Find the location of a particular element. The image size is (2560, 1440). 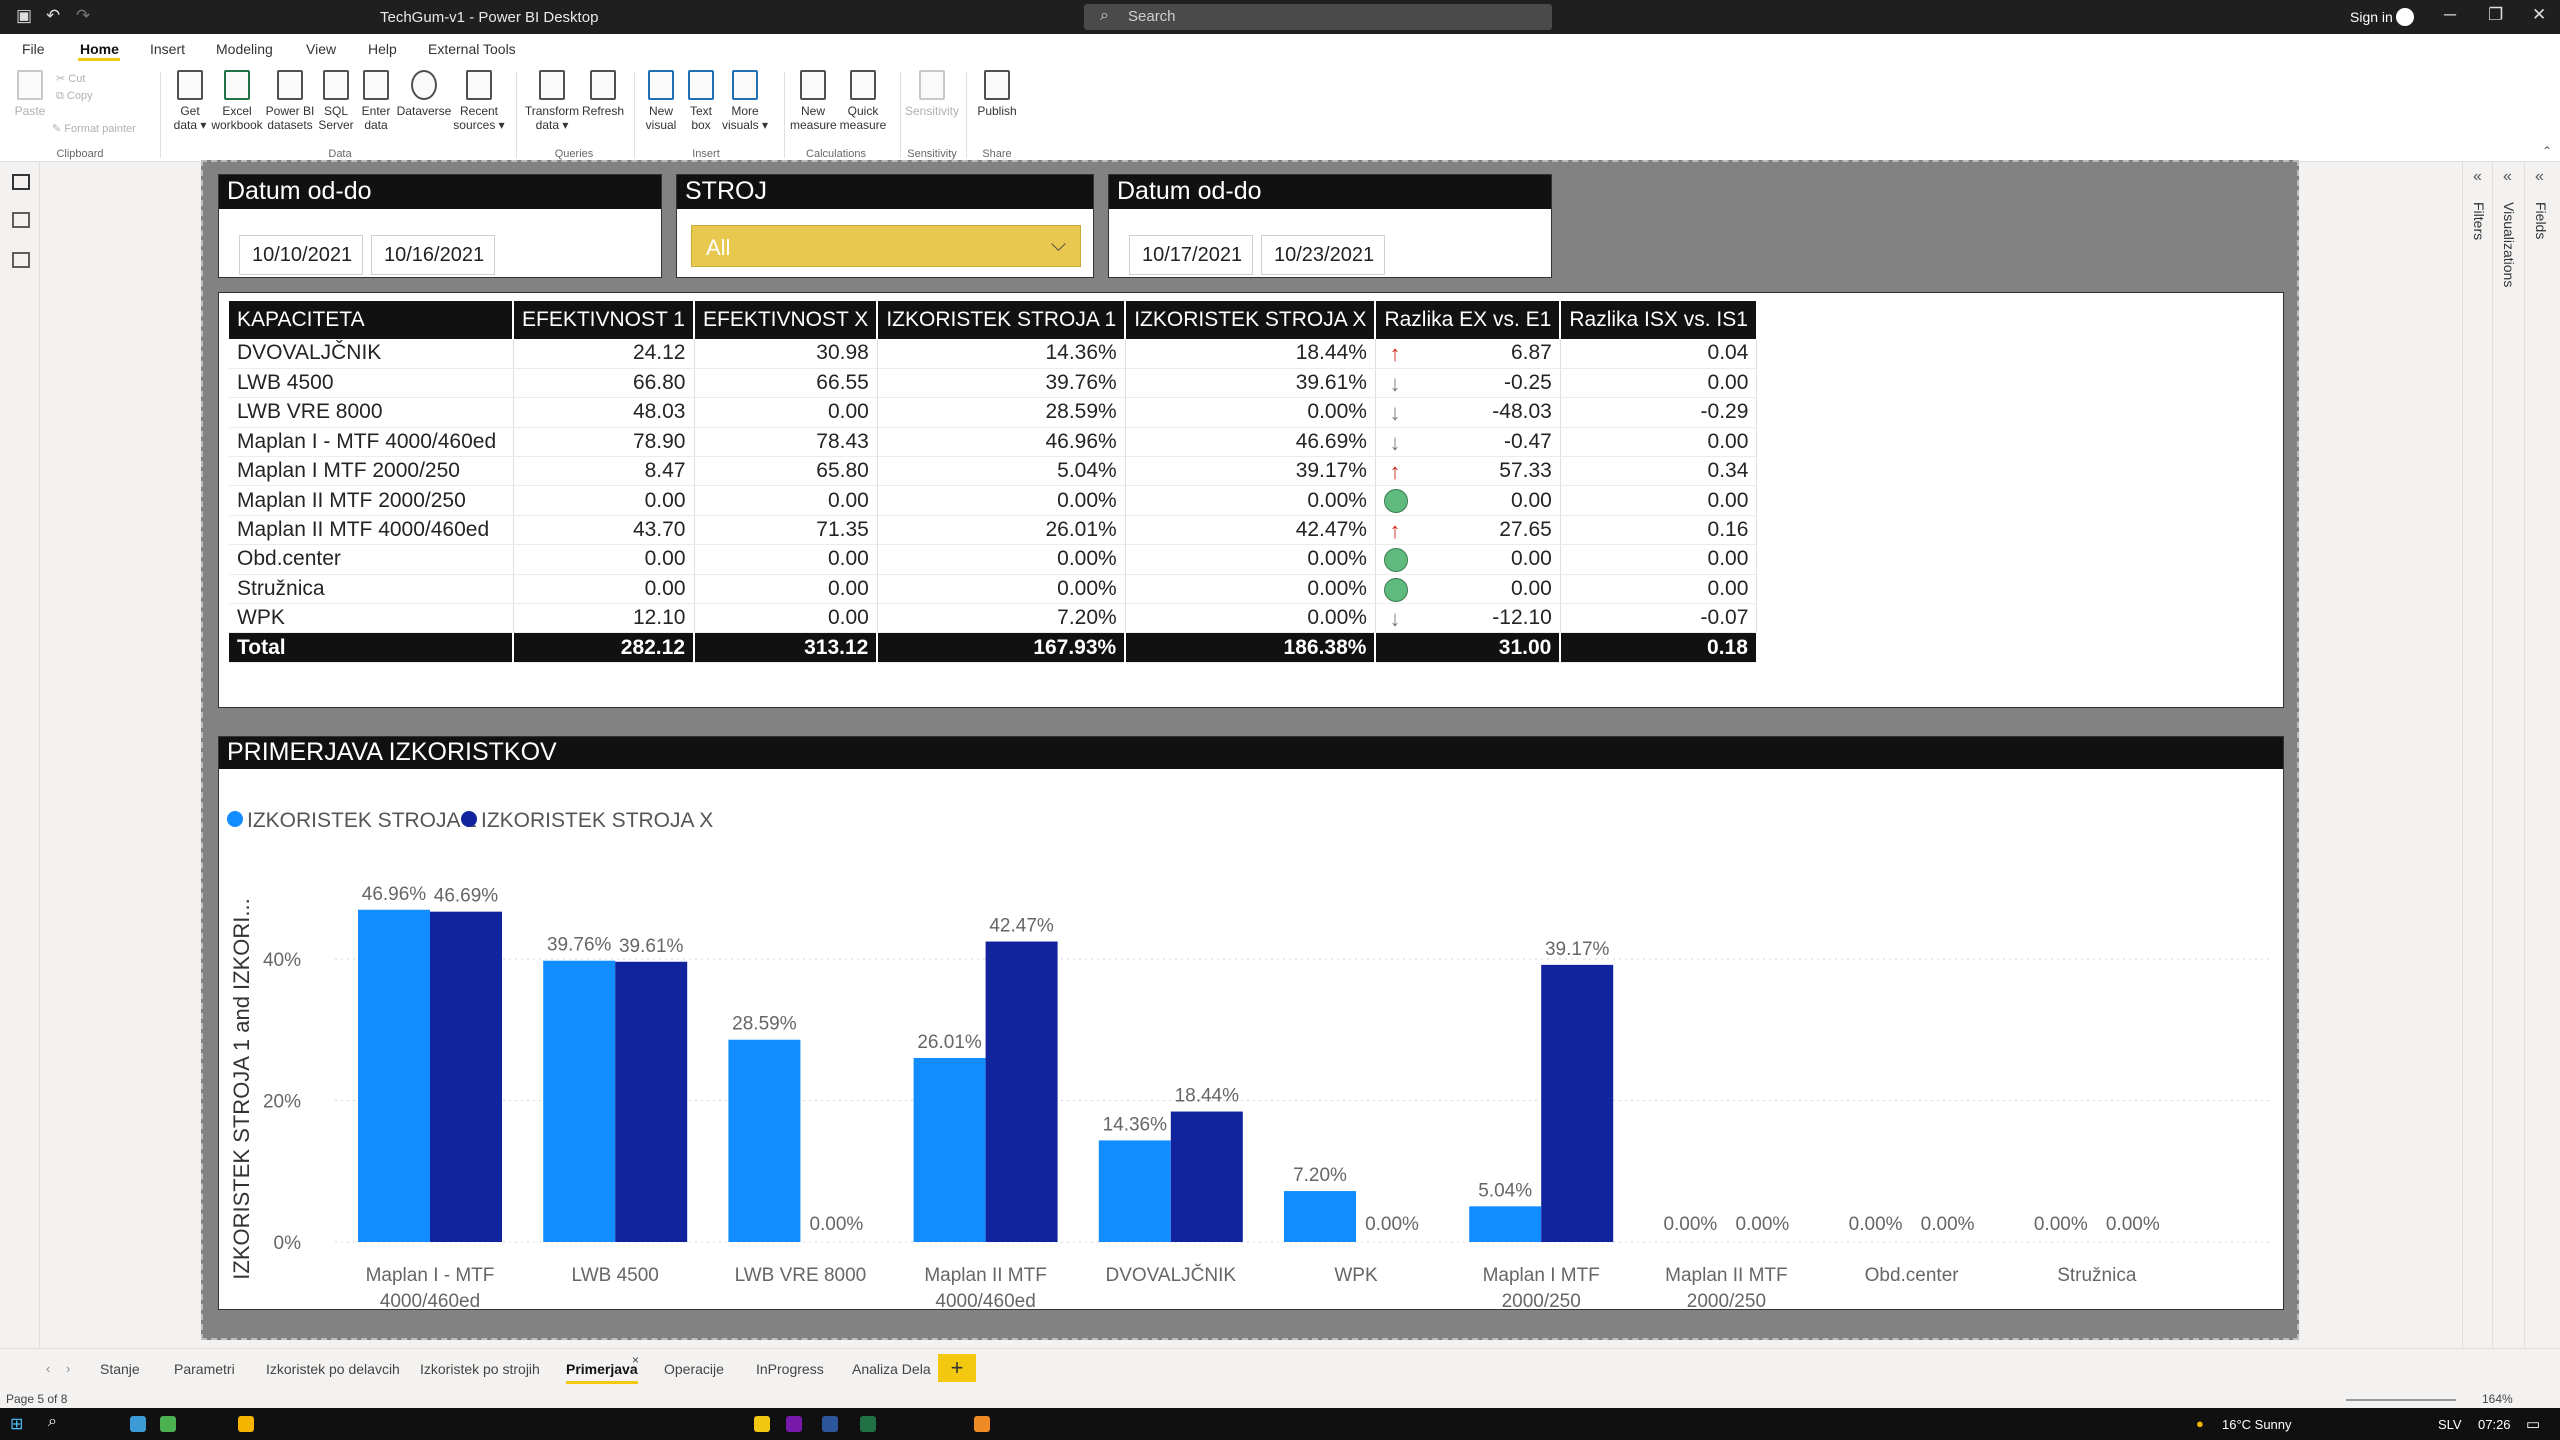

date-to-input: 10/23/2021 is located at coordinates (1323, 255).